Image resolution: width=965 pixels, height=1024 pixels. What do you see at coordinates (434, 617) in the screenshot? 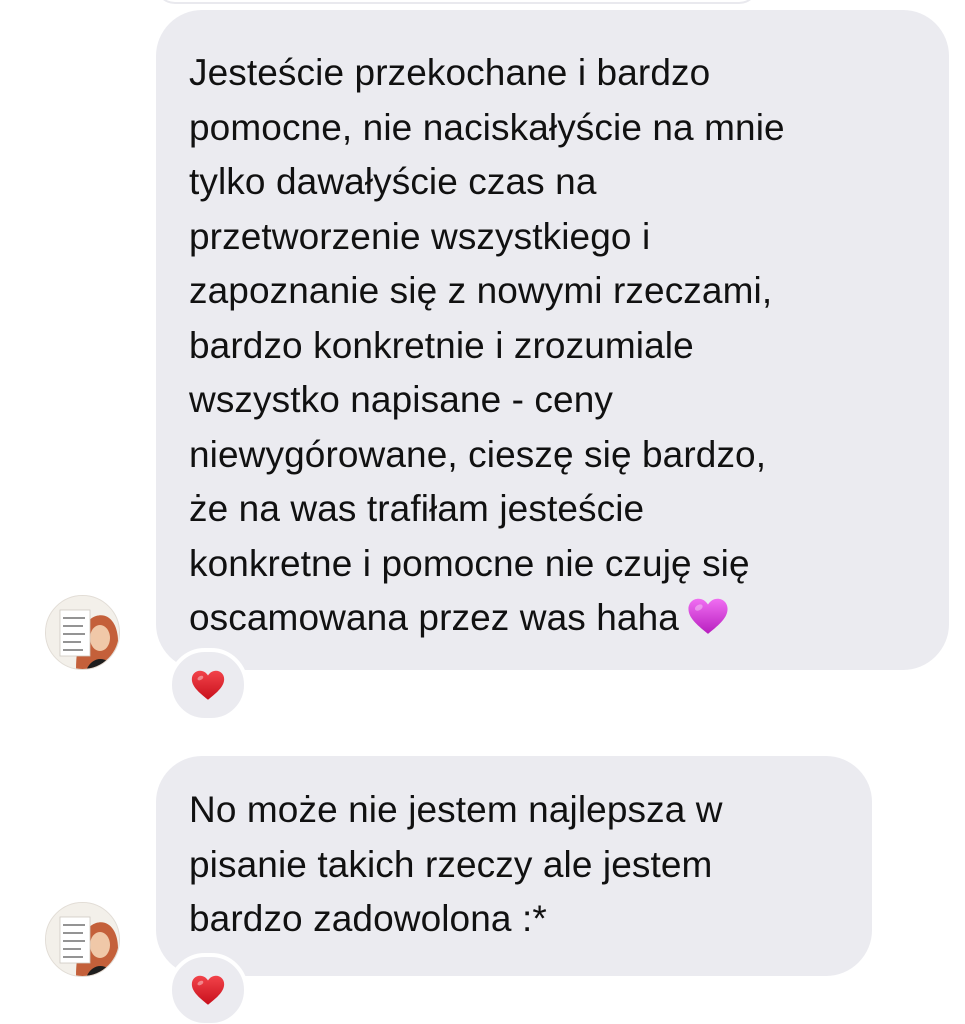
I see `message-line-text: oscamowana przez was haha` at bounding box center [434, 617].